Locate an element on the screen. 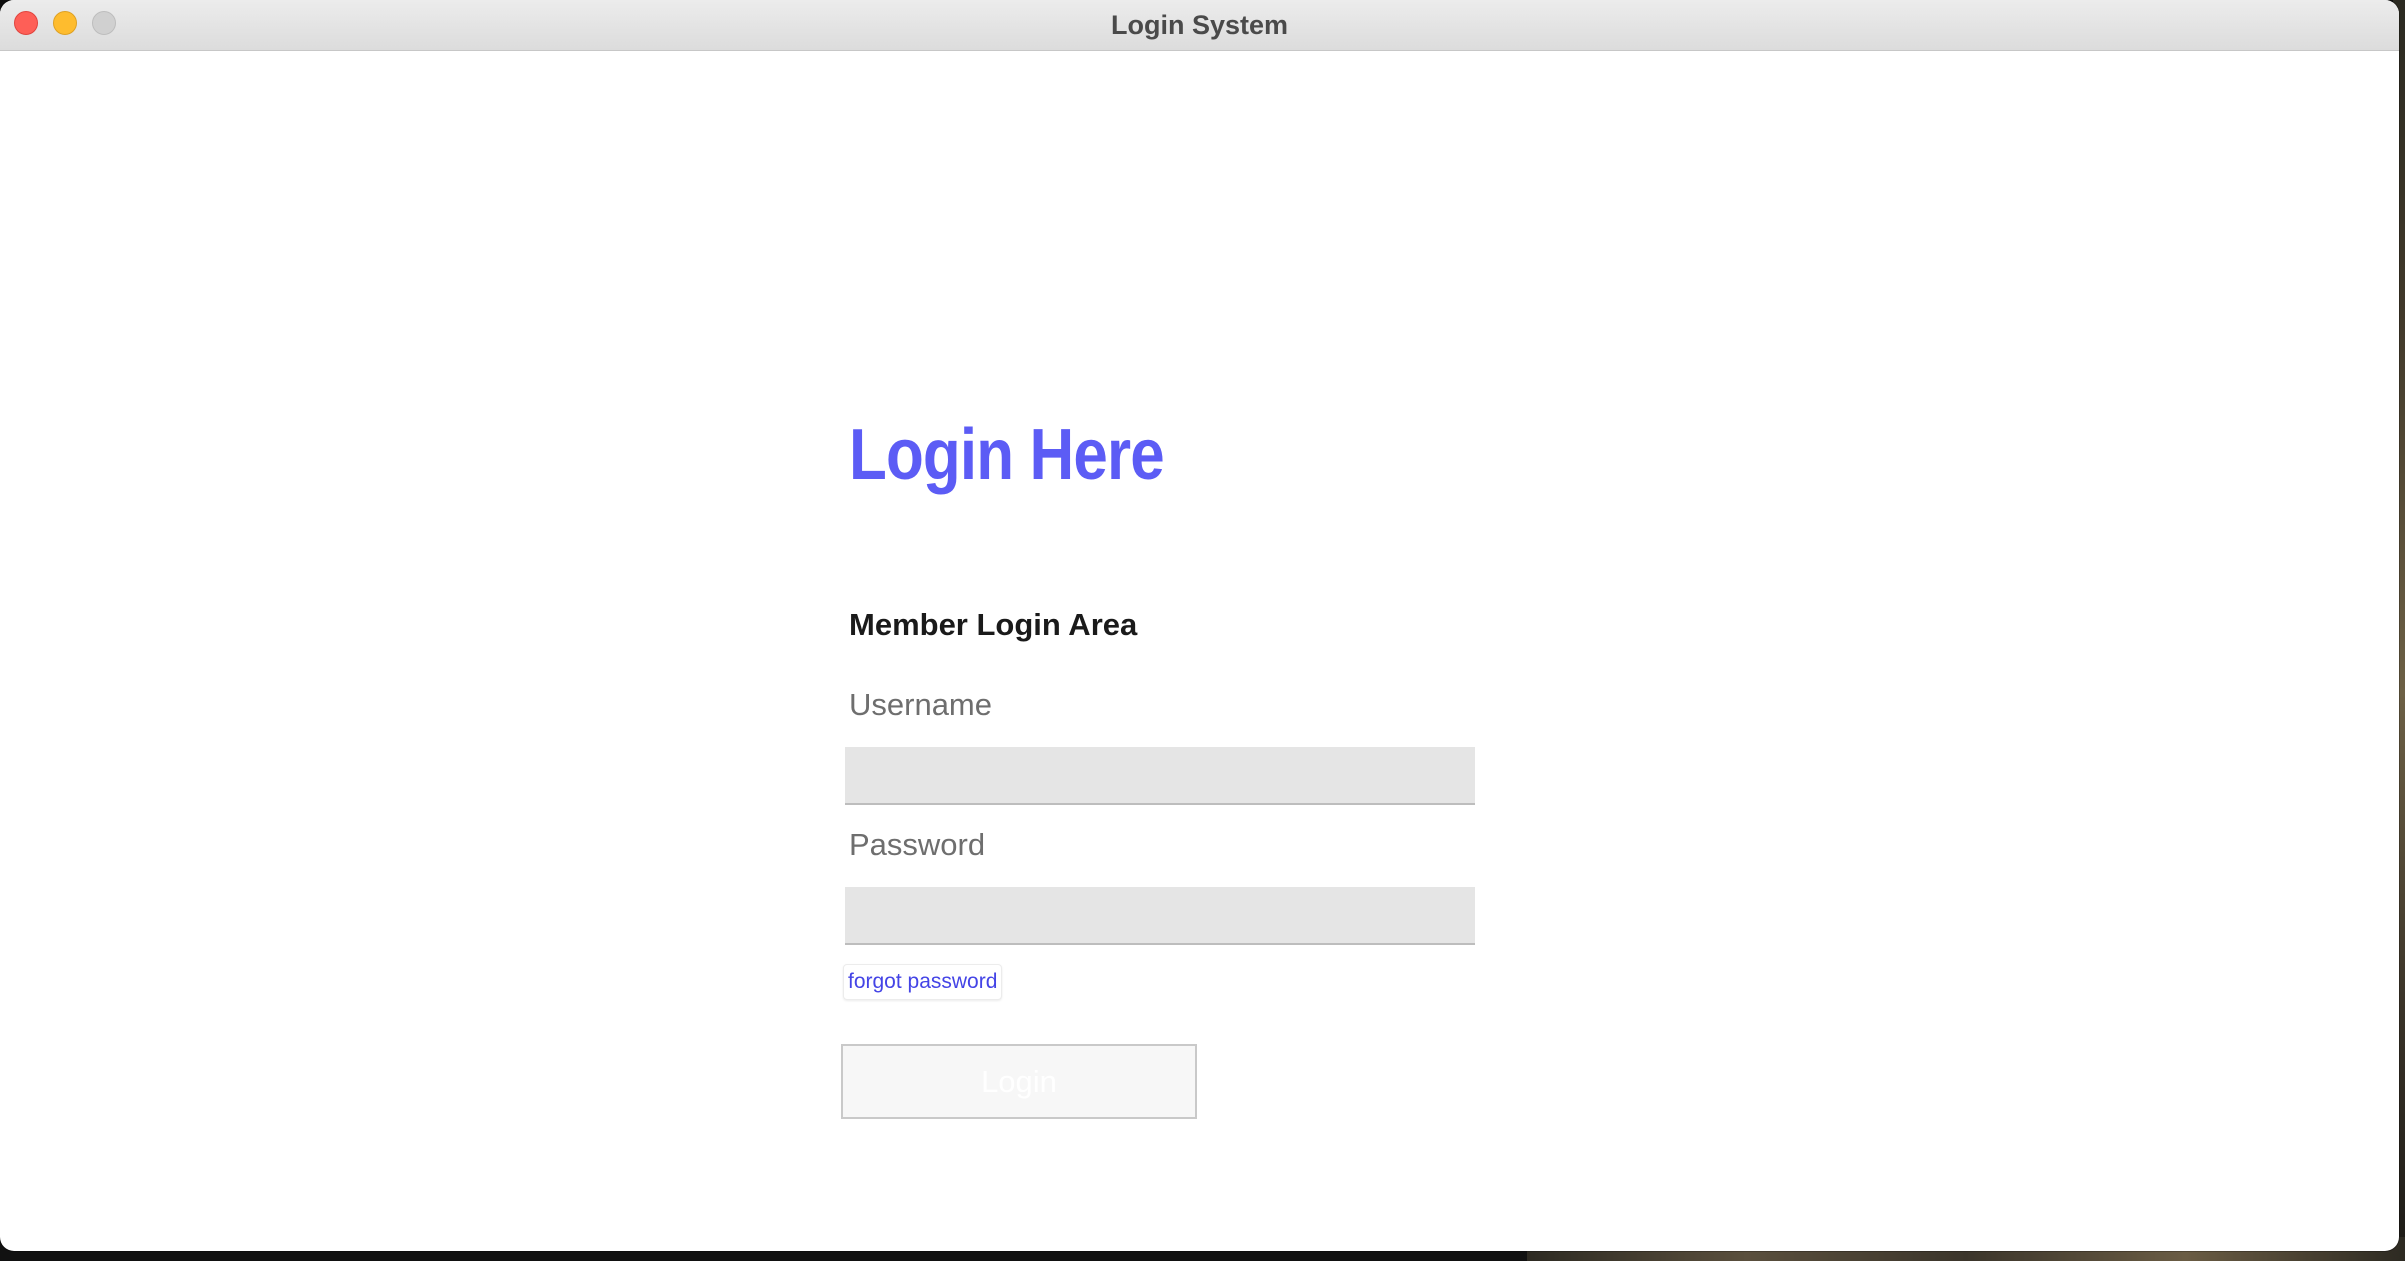  window-title: Login System is located at coordinates (1199, 24).